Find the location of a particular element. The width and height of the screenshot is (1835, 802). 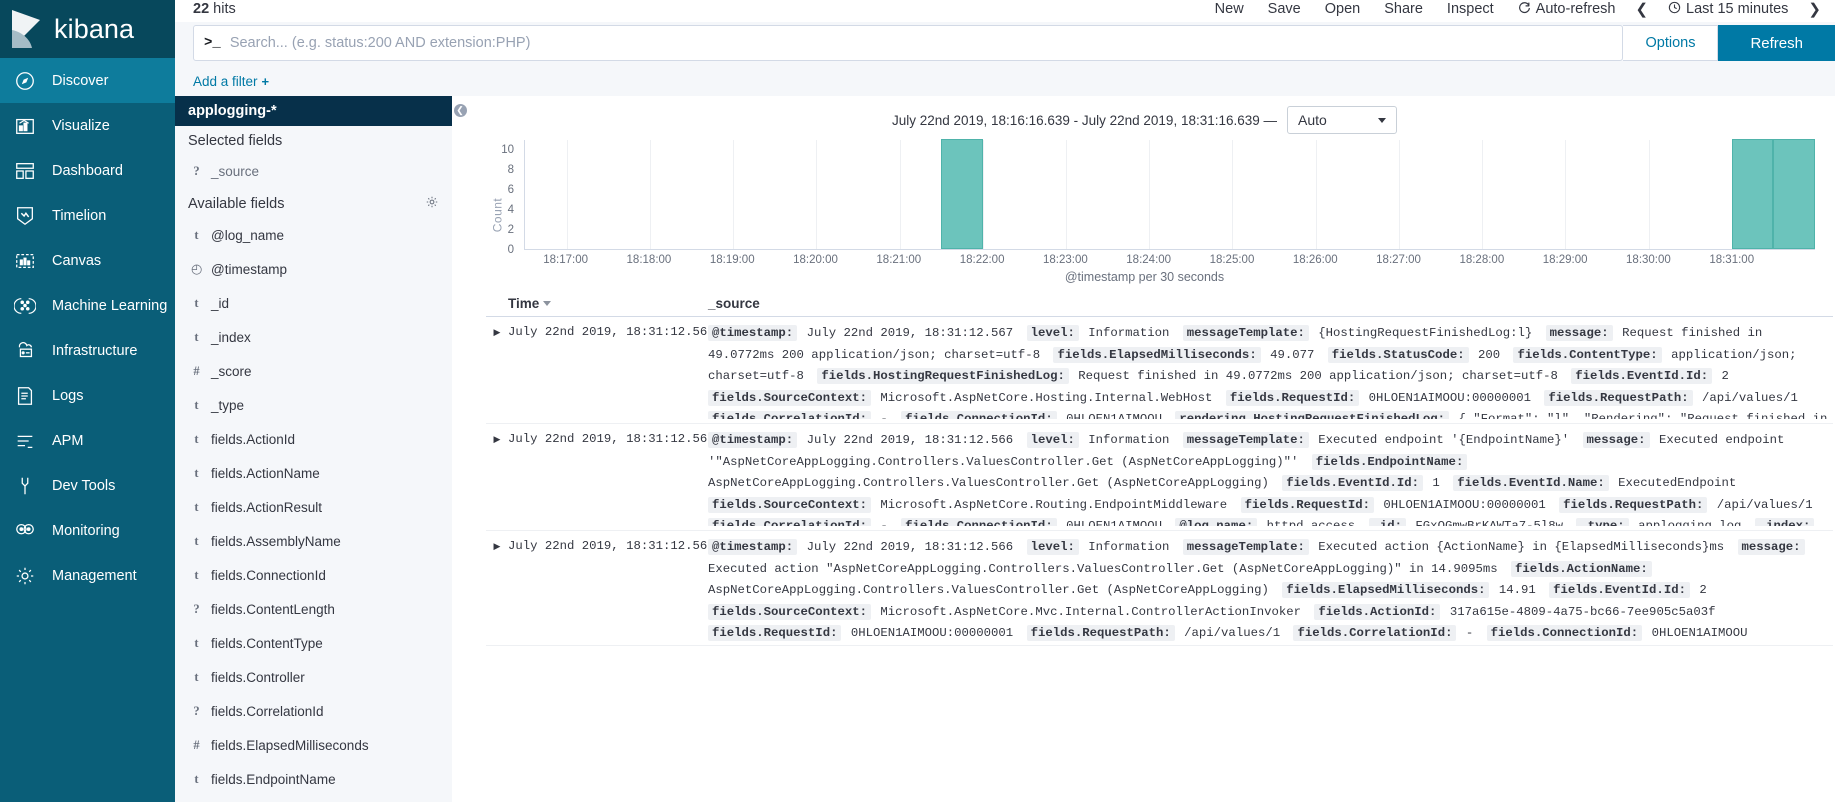

sidebar-item-monitoring: Monitoring is located at coordinates (87, 530).